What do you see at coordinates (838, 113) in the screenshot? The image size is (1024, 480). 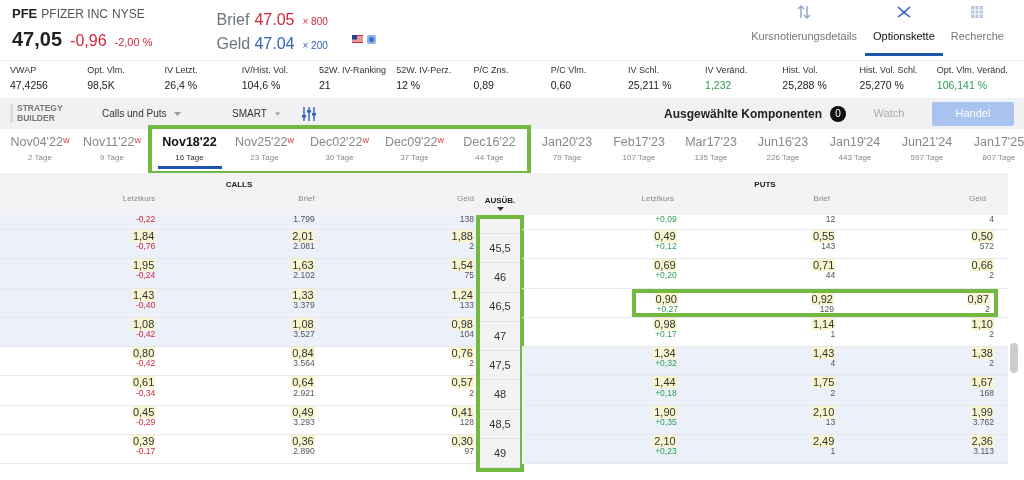 I see `component-count: 0` at bounding box center [838, 113].